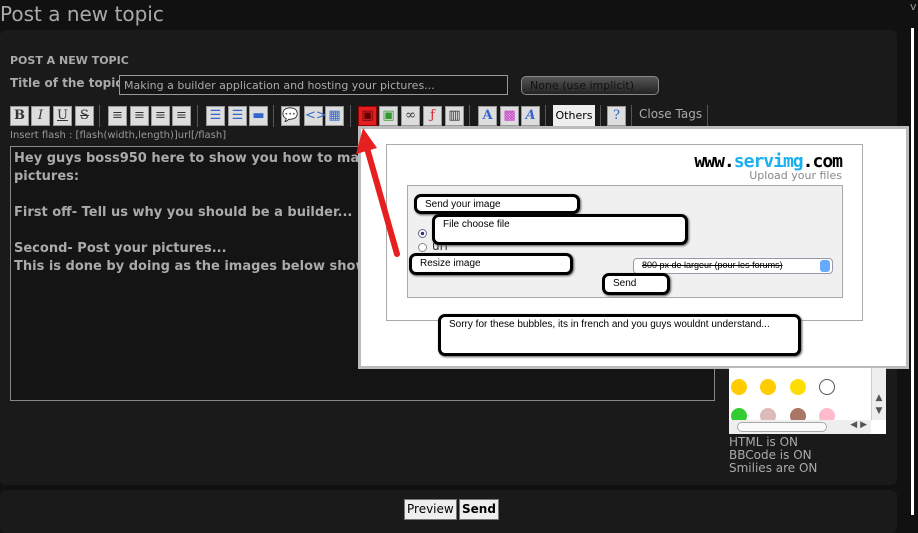 This screenshot has height=533, width=918. I want to click on tongue-smiley-icon, so click(768, 387).